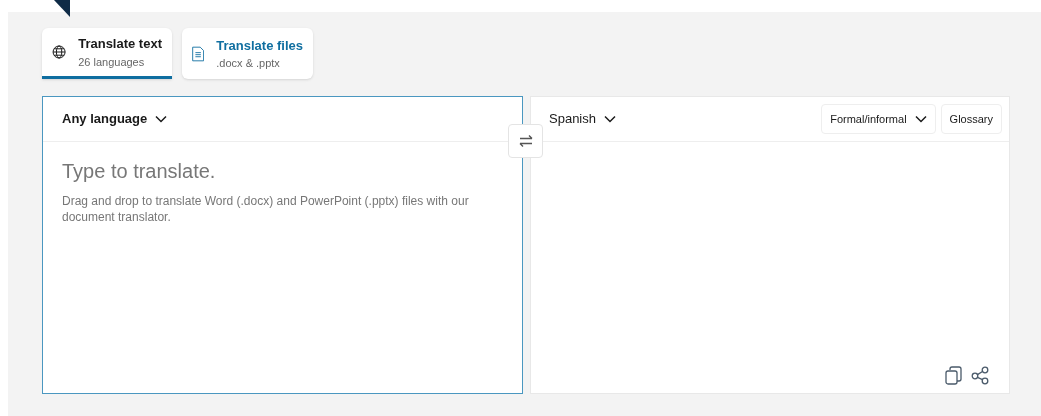  What do you see at coordinates (120, 44) in the screenshot?
I see `tab-title: Translate text` at bounding box center [120, 44].